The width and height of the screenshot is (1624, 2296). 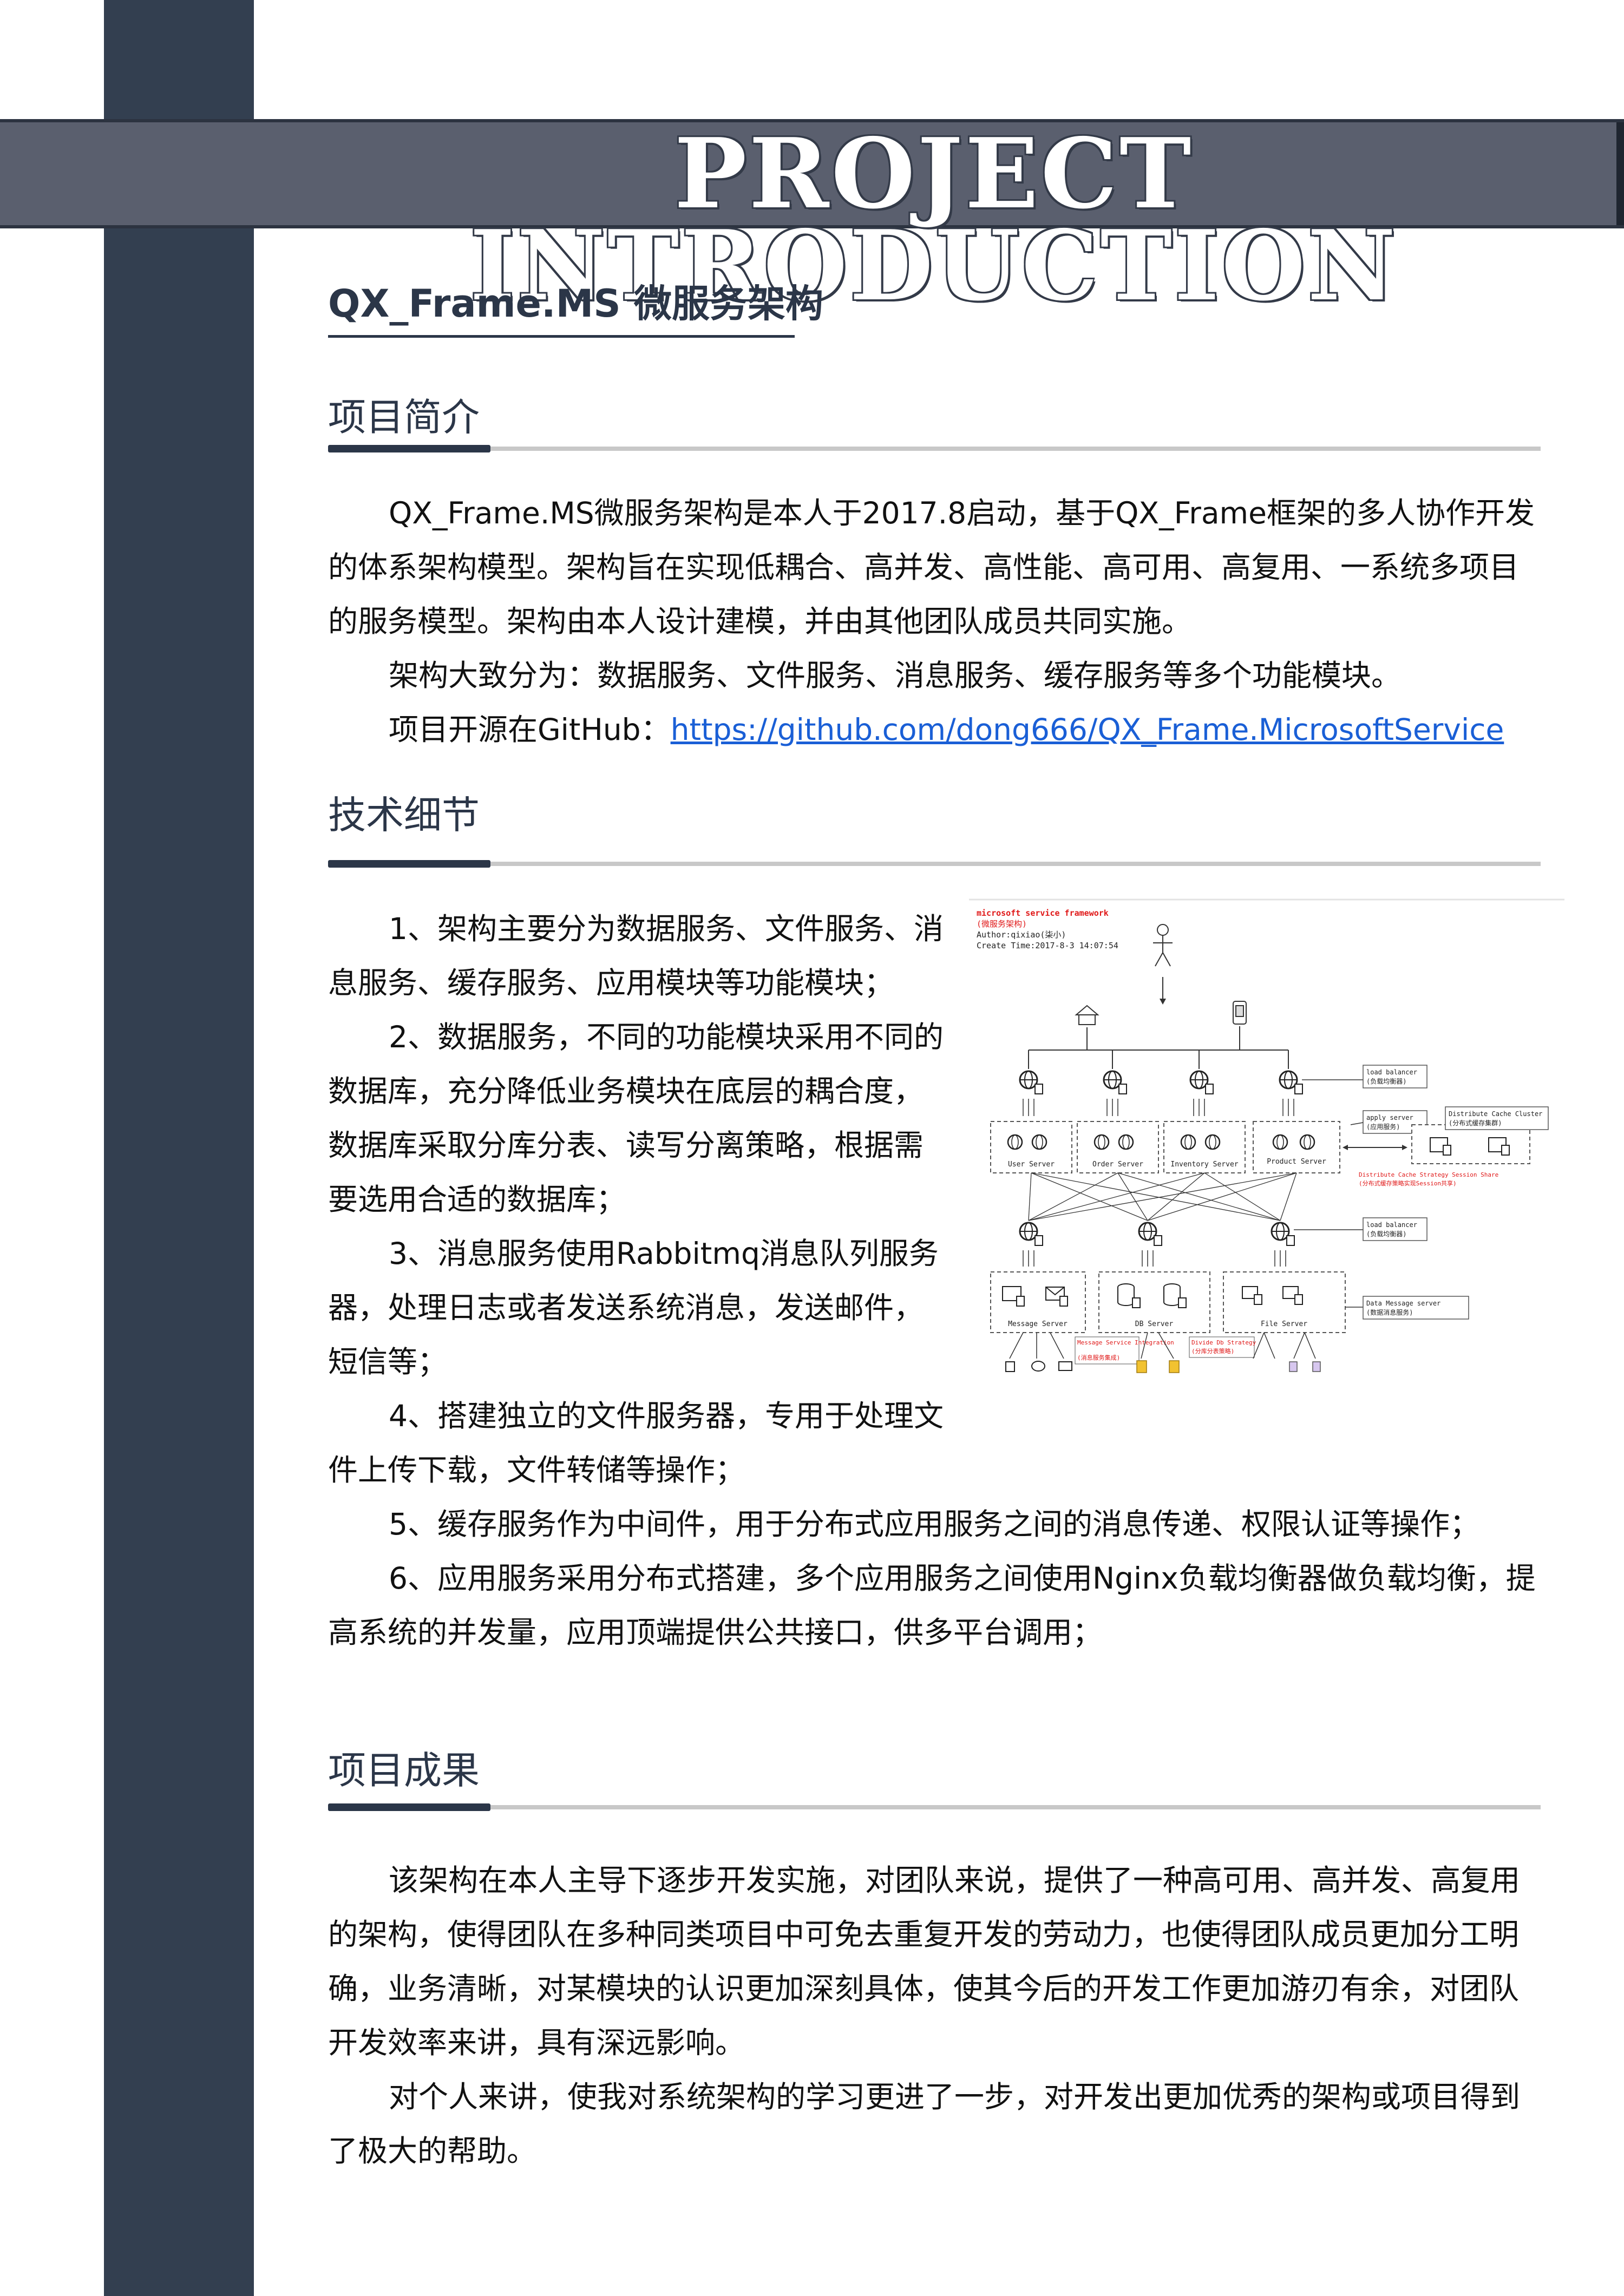 What do you see at coordinates (895, 675) in the screenshot?
I see `intro-paragraph-2: 架构大致分为：数据服务、文件服务、消息服务、缓存服务等多个功能模块。` at bounding box center [895, 675].